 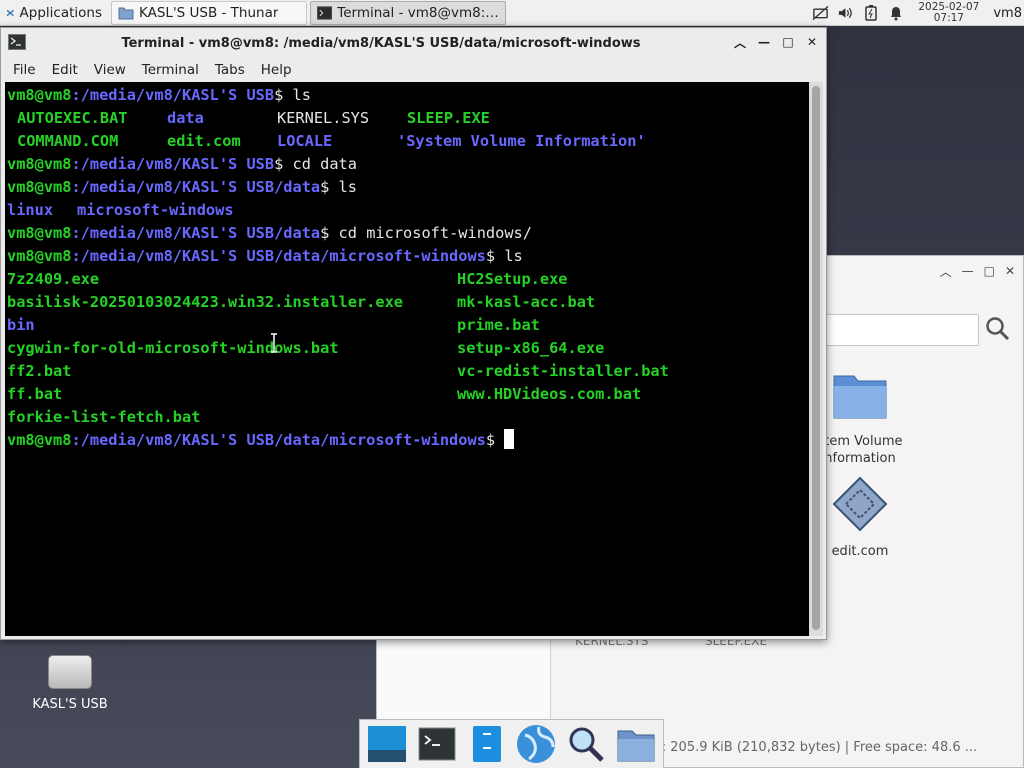 What do you see at coordinates (898, 330) in the screenshot?
I see `thunar-search-input` at bounding box center [898, 330].